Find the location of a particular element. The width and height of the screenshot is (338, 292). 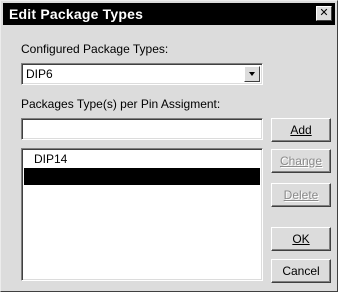

title-bar: Edit Package Types ✕ is located at coordinates (169, 14).